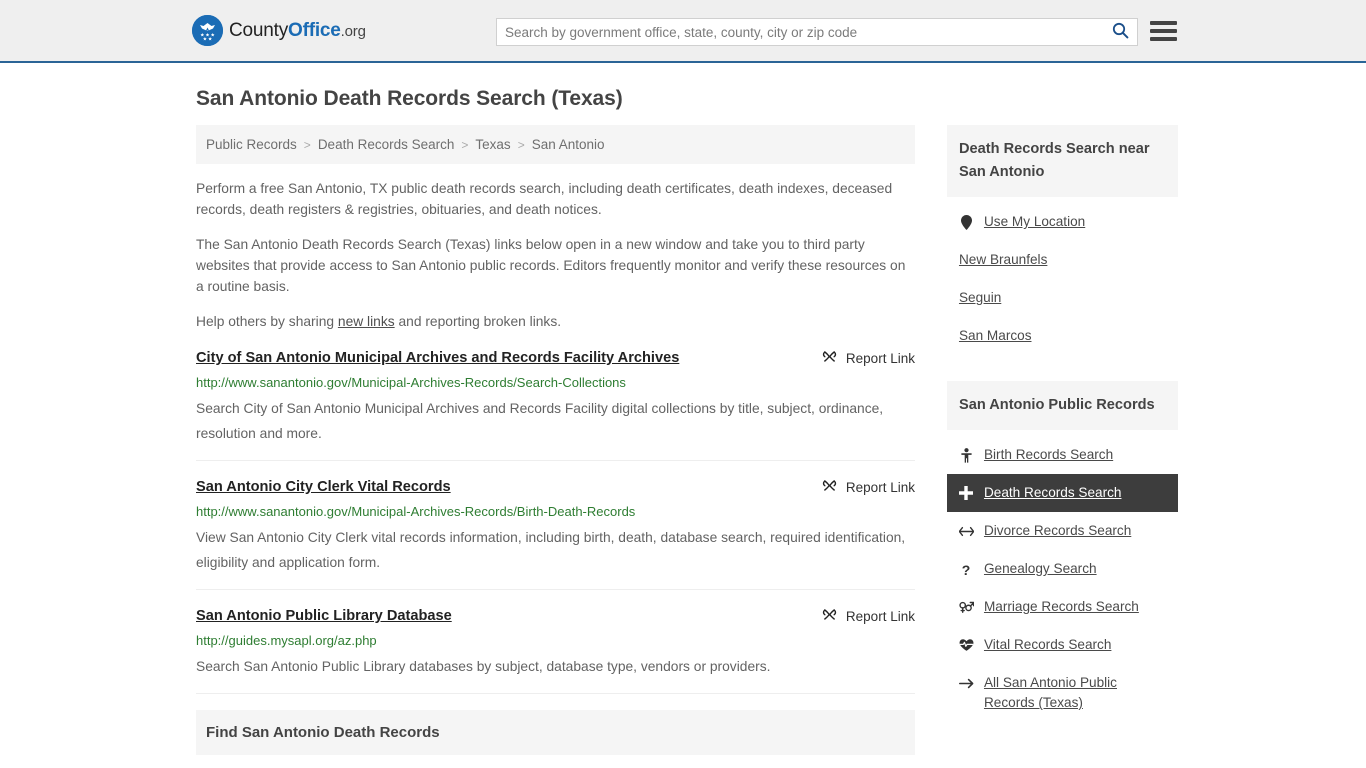  Describe the element at coordinates (324, 616) in the screenshot. I see `result-title-link: San Antonio Public Library Database` at that location.